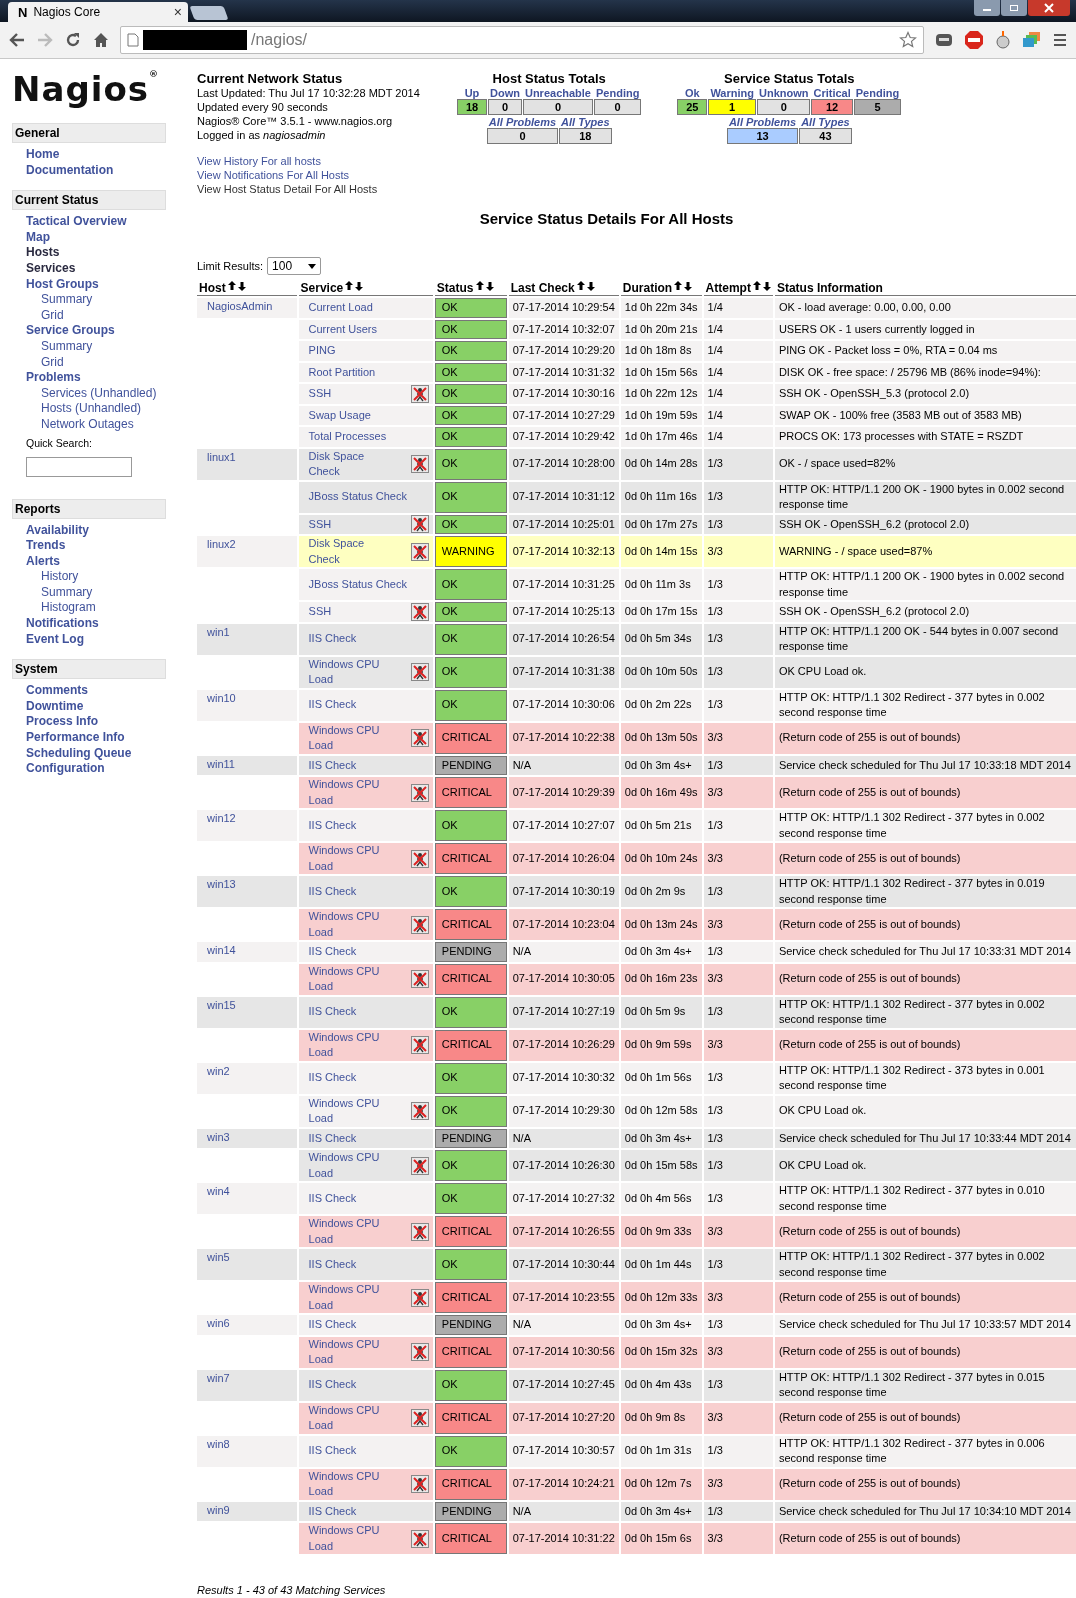 The width and height of the screenshot is (1076, 1598). Describe the element at coordinates (38, 237) in the screenshot. I see `nav-link: Map` at that location.